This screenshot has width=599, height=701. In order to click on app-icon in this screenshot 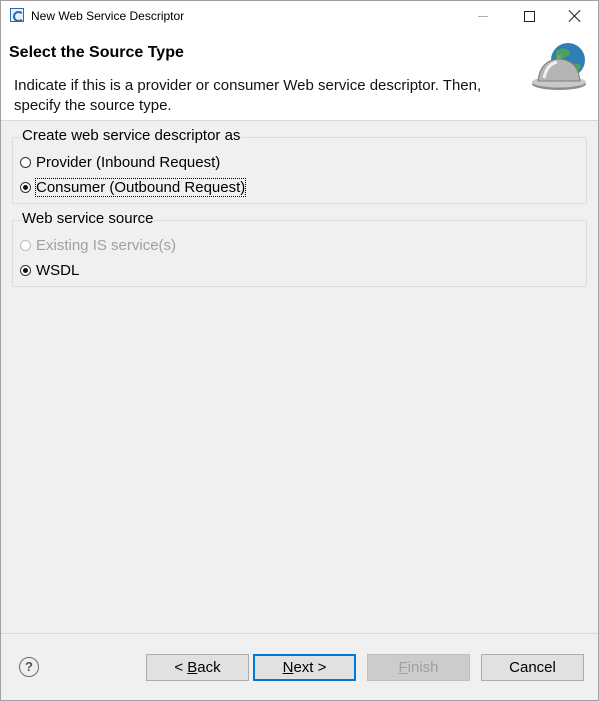, I will do `click(17, 15)`.